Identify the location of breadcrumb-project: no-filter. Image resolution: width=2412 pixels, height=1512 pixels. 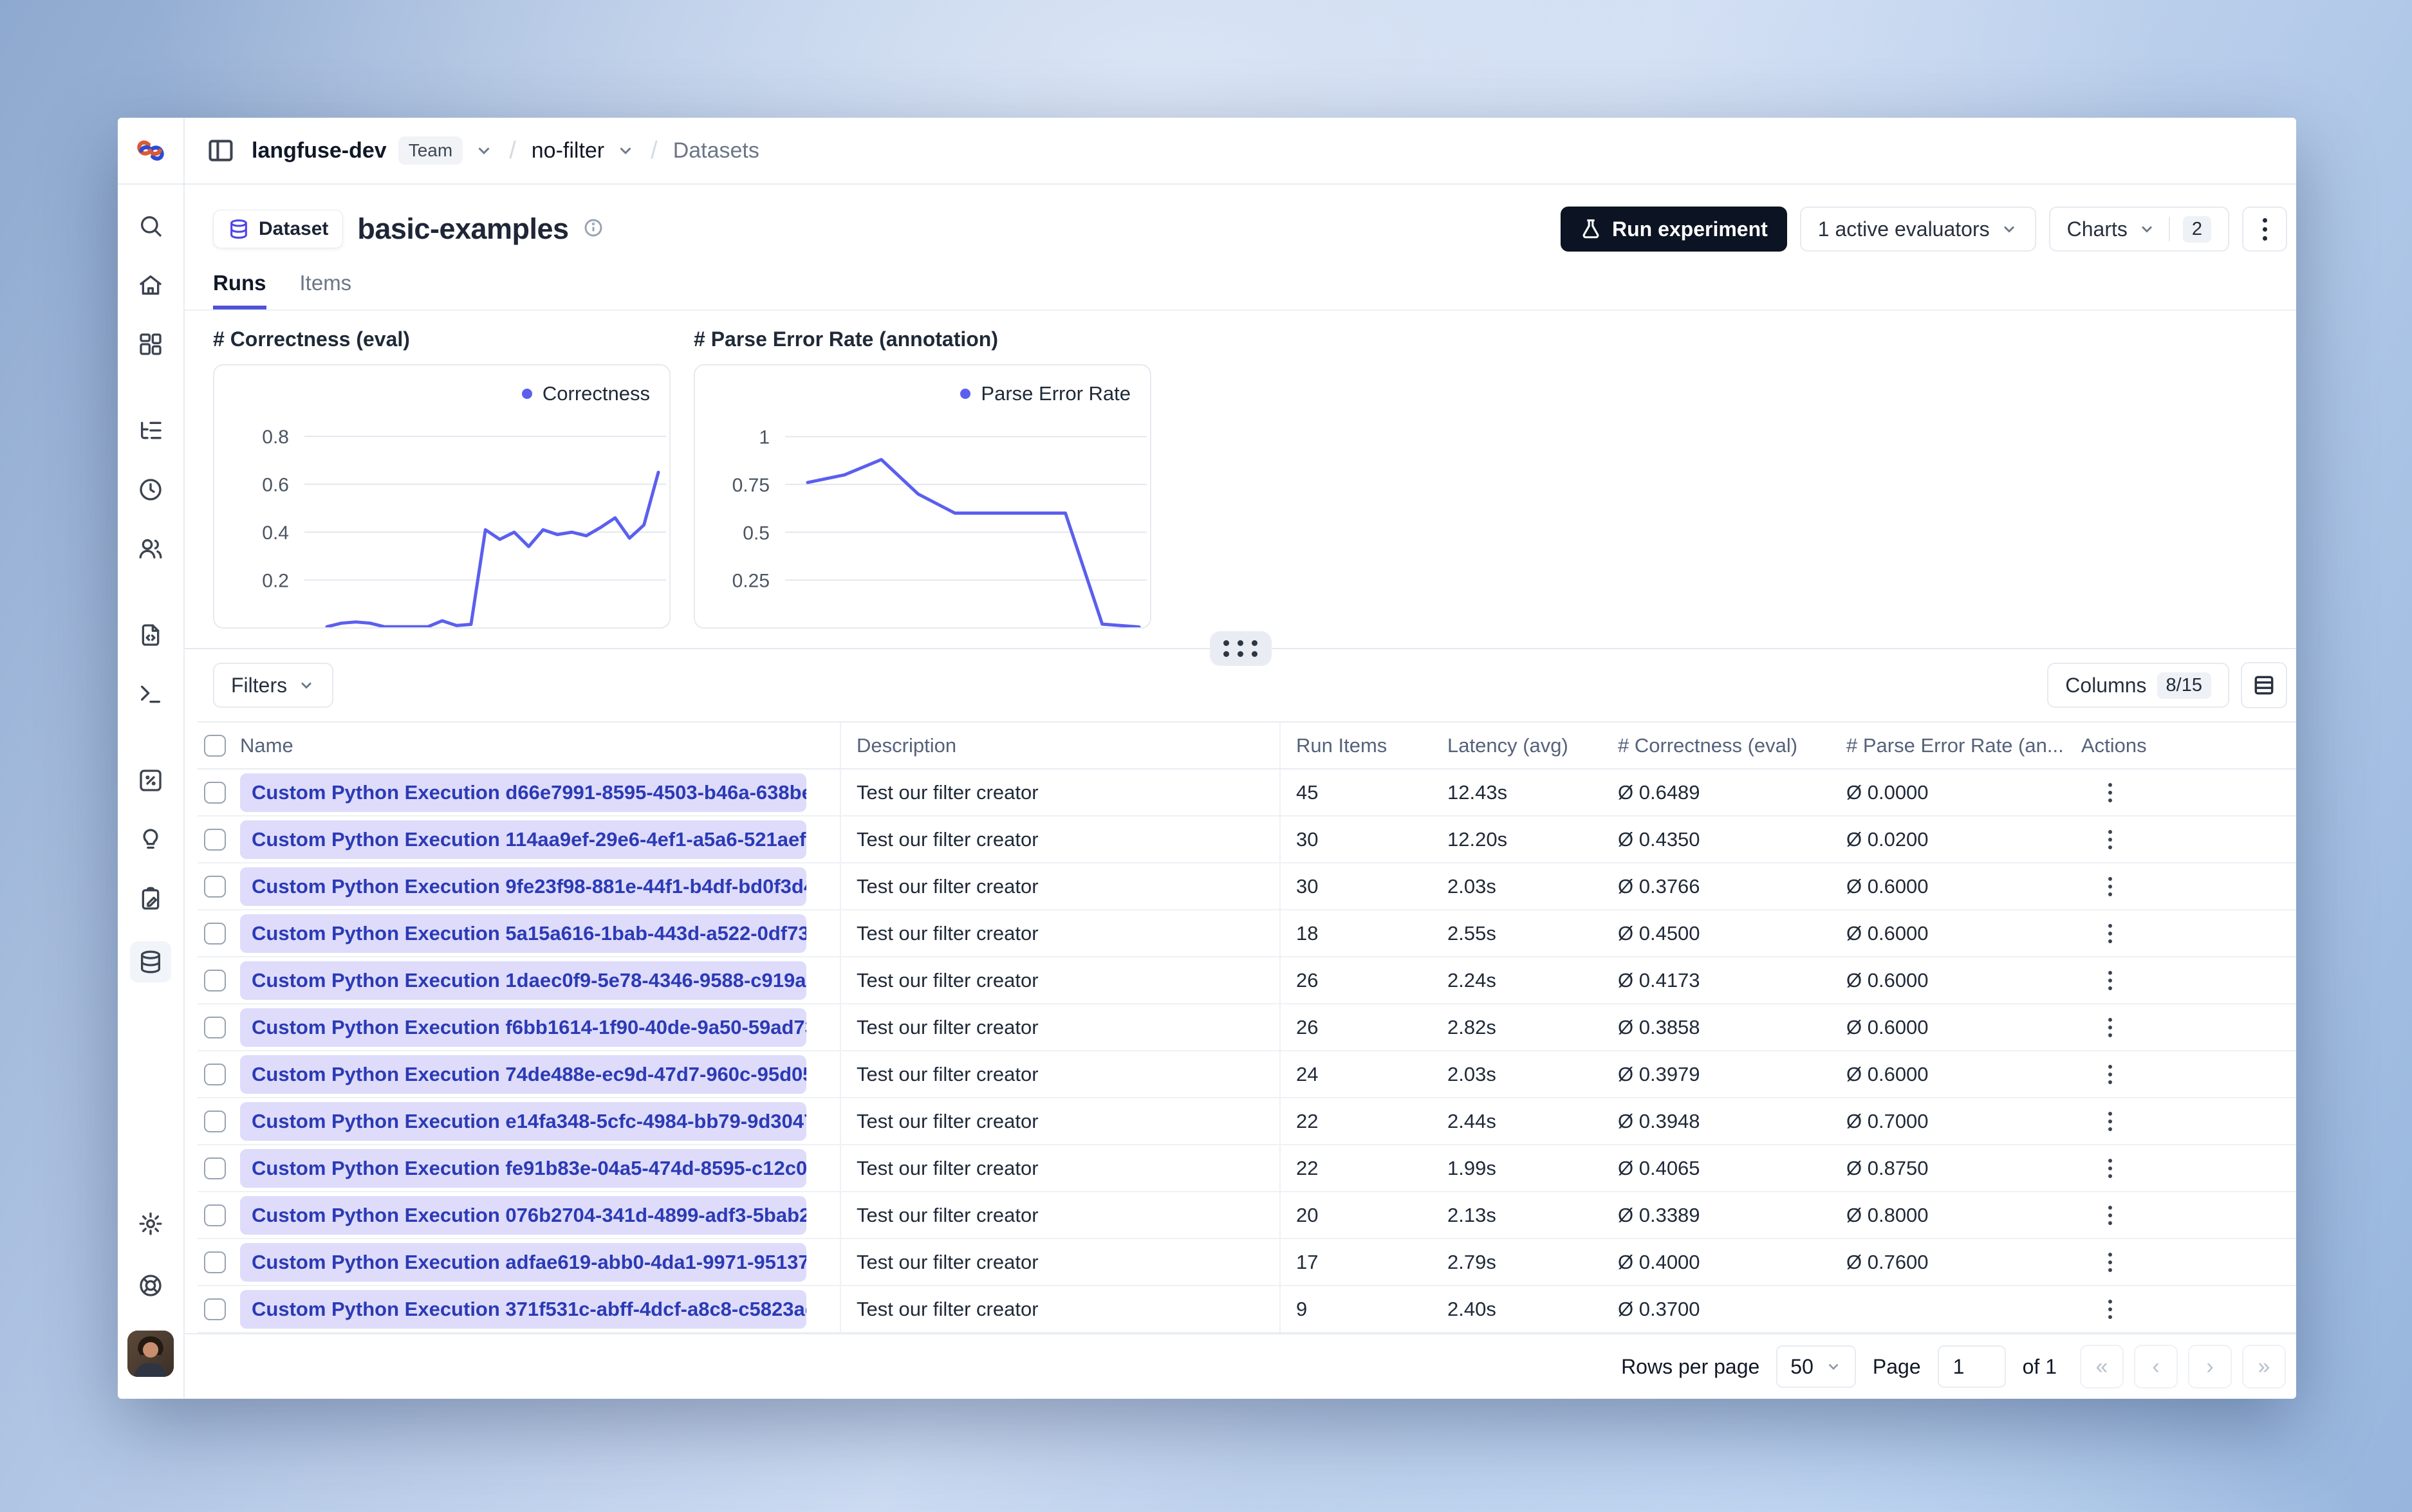
(568, 150).